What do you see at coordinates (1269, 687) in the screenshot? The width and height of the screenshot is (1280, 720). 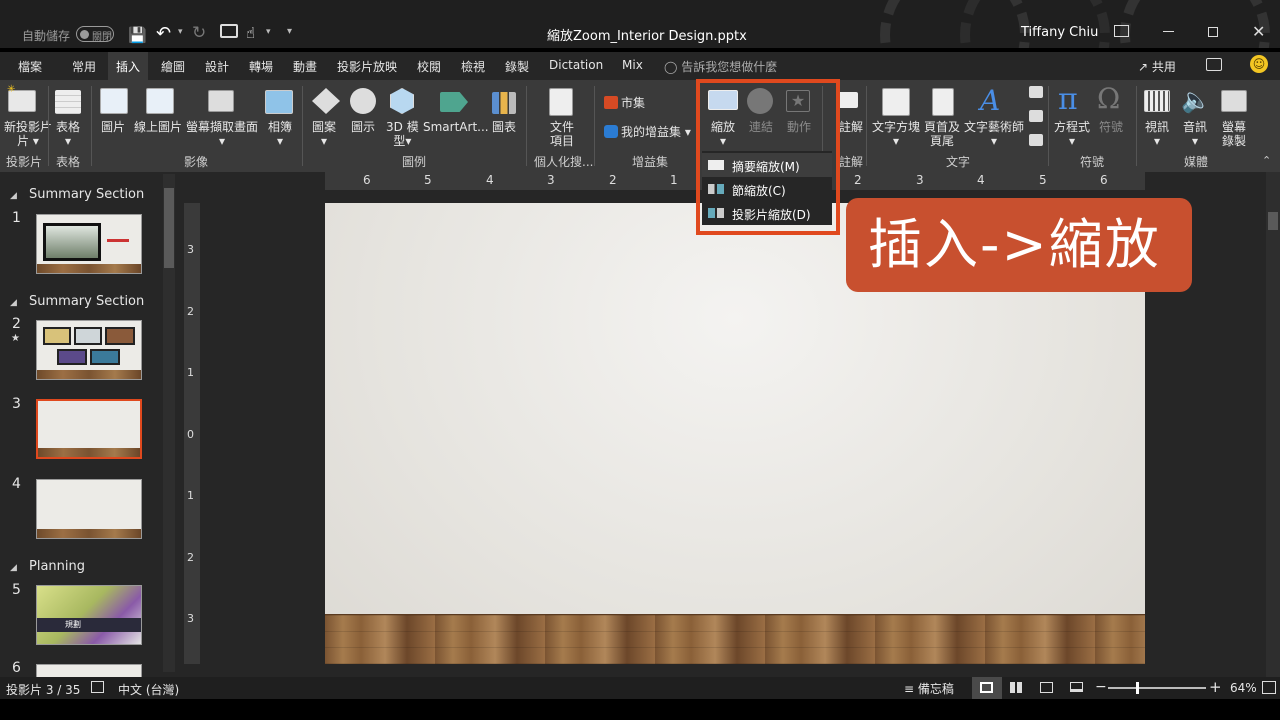 I see `fit-to-window-icon` at bounding box center [1269, 687].